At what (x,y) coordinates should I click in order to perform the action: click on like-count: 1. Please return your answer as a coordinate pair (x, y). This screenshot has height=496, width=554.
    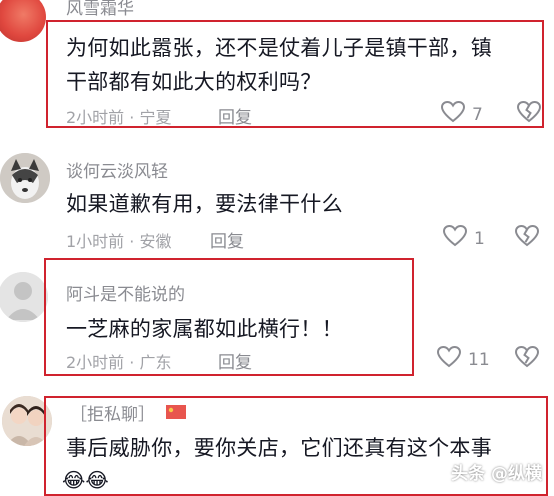
    Looking at the image, I should click on (479, 238).